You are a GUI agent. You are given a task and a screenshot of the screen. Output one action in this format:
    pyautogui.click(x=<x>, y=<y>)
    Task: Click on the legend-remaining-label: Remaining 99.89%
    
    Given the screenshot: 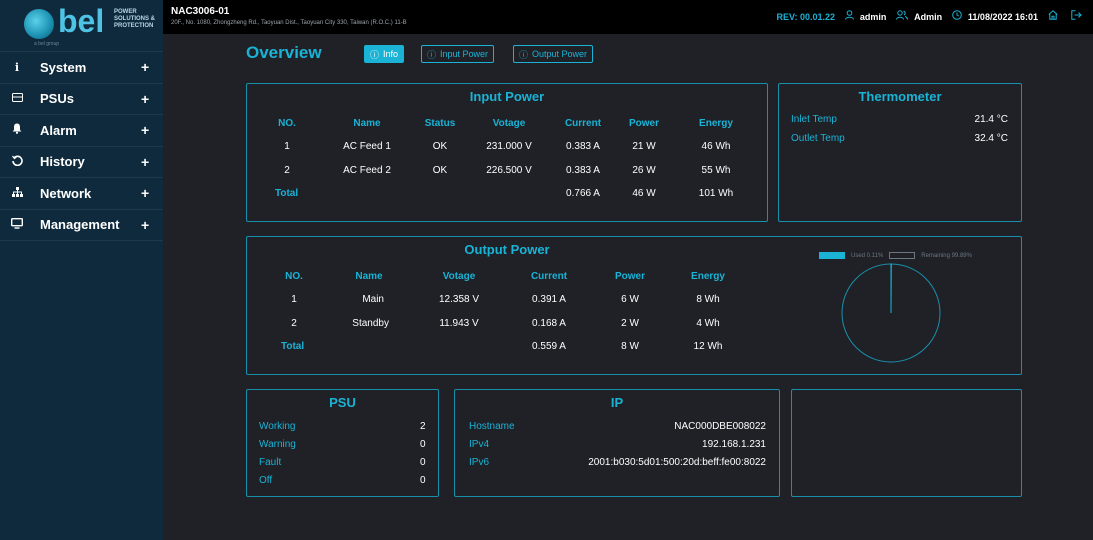 What is the action you would take?
    pyautogui.click(x=946, y=255)
    